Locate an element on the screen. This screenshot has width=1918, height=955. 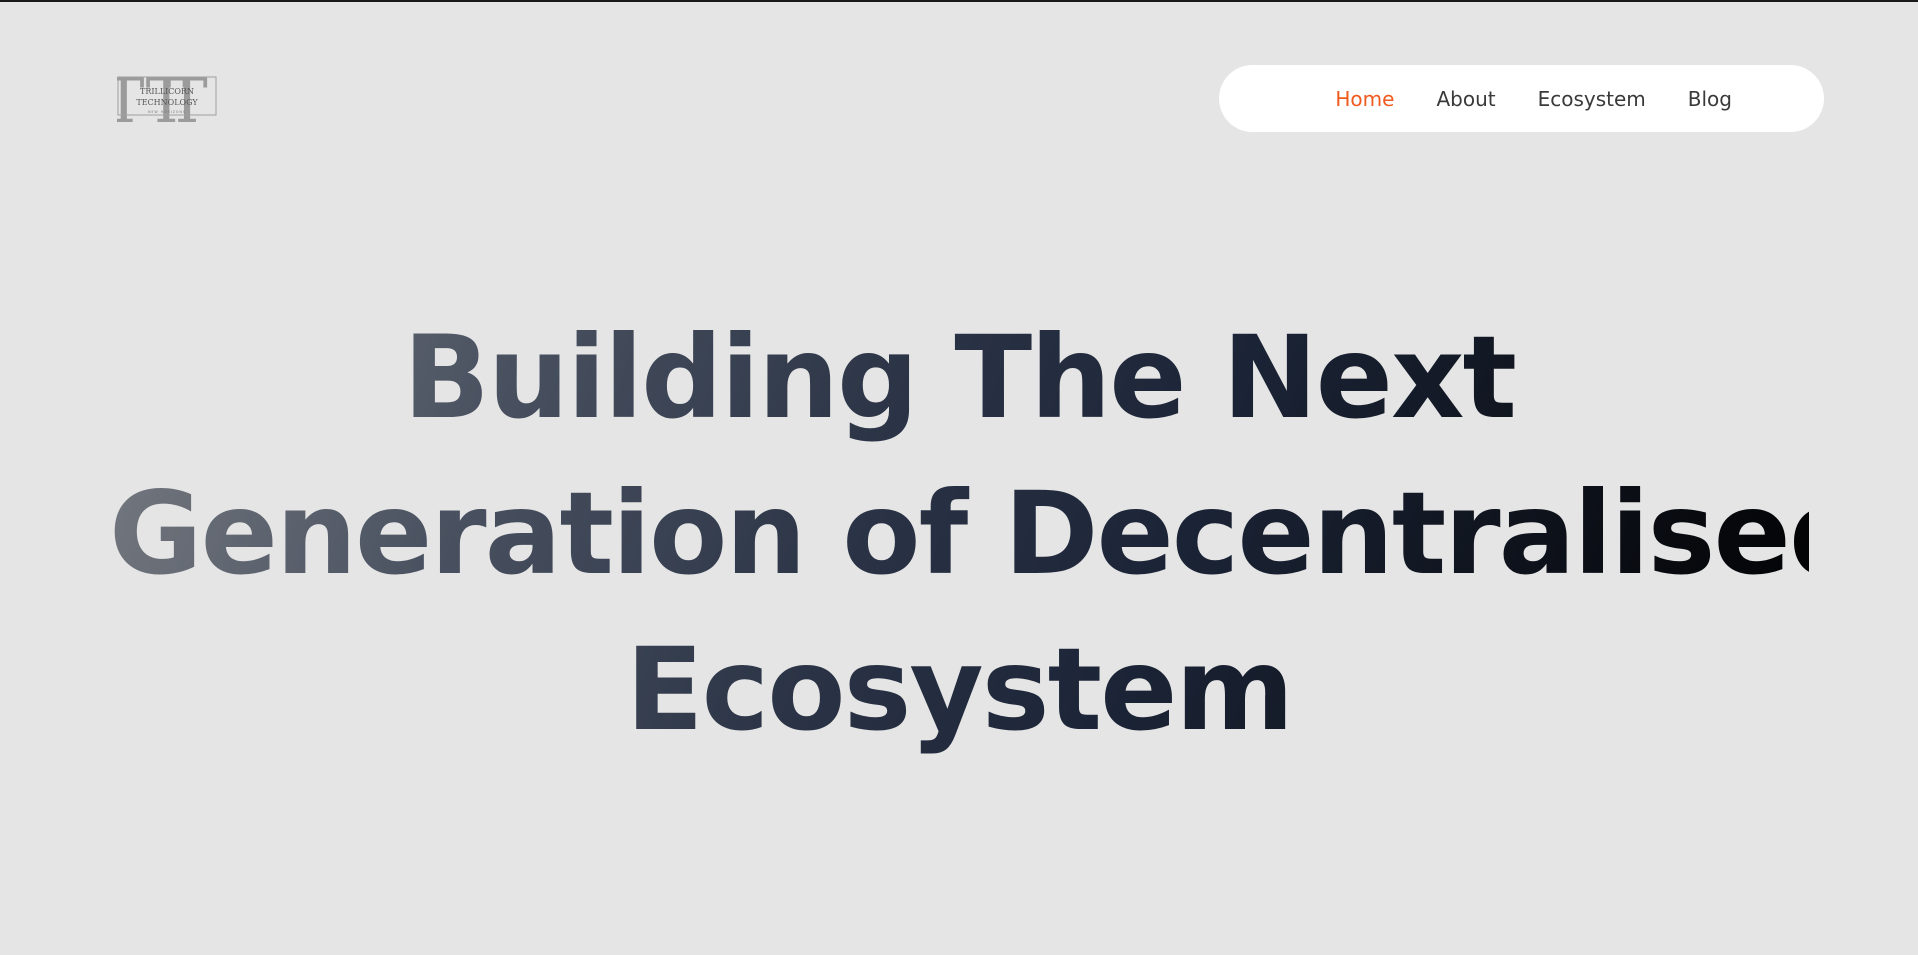
logo-line-2: TECHNOLOGY is located at coordinates (167, 102).